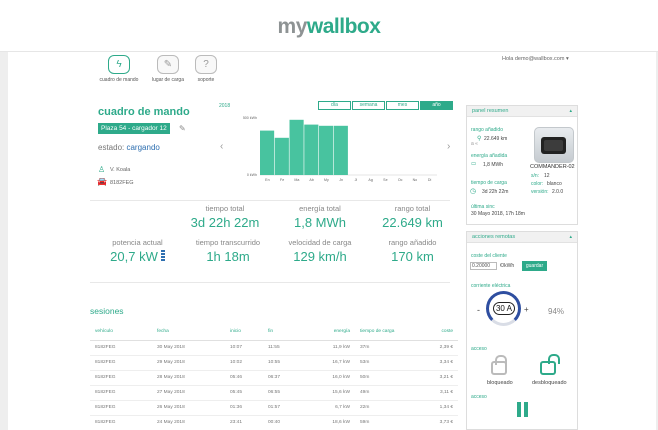  I want to click on charger-image, so click(554, 145).